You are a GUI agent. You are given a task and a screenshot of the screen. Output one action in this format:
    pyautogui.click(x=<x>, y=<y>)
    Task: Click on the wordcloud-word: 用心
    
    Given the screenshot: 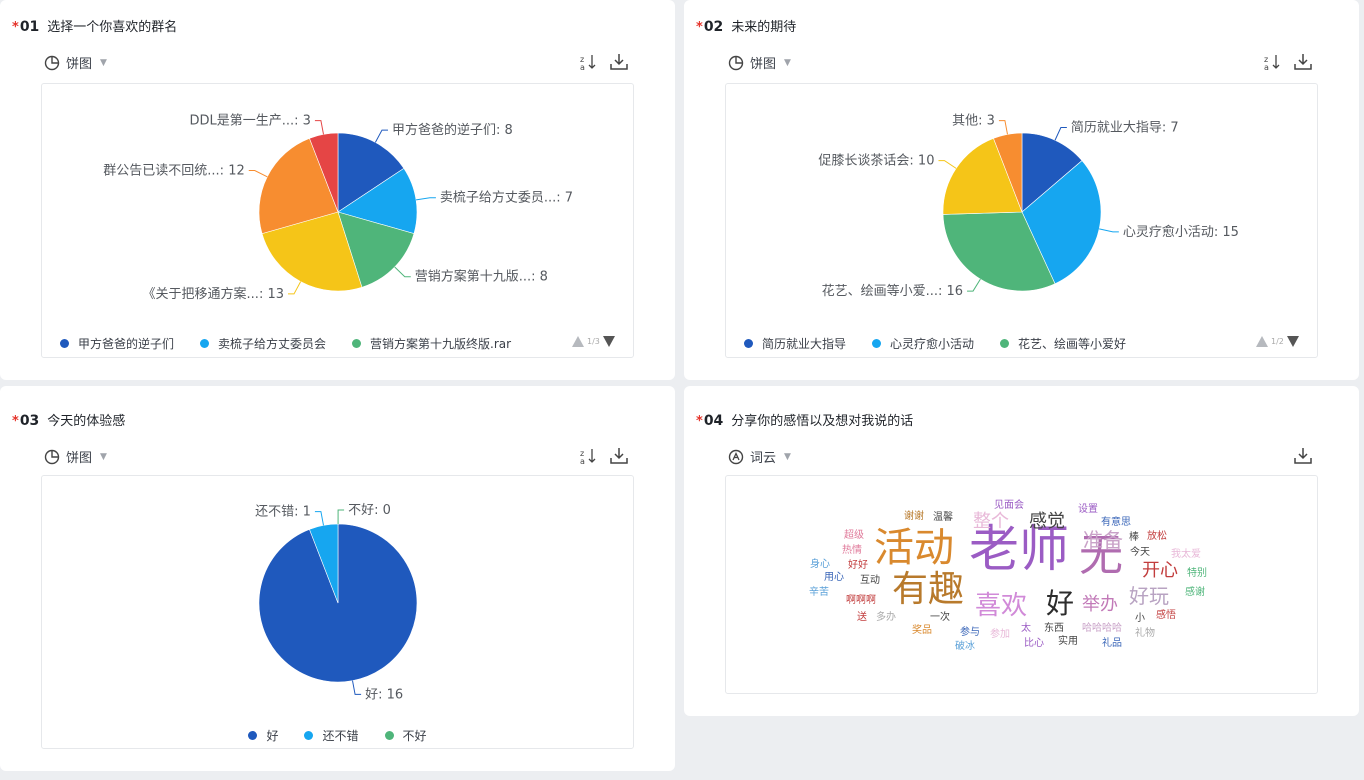 What is the action you would take?
    pyautogui.click(x=834, y=578)
    